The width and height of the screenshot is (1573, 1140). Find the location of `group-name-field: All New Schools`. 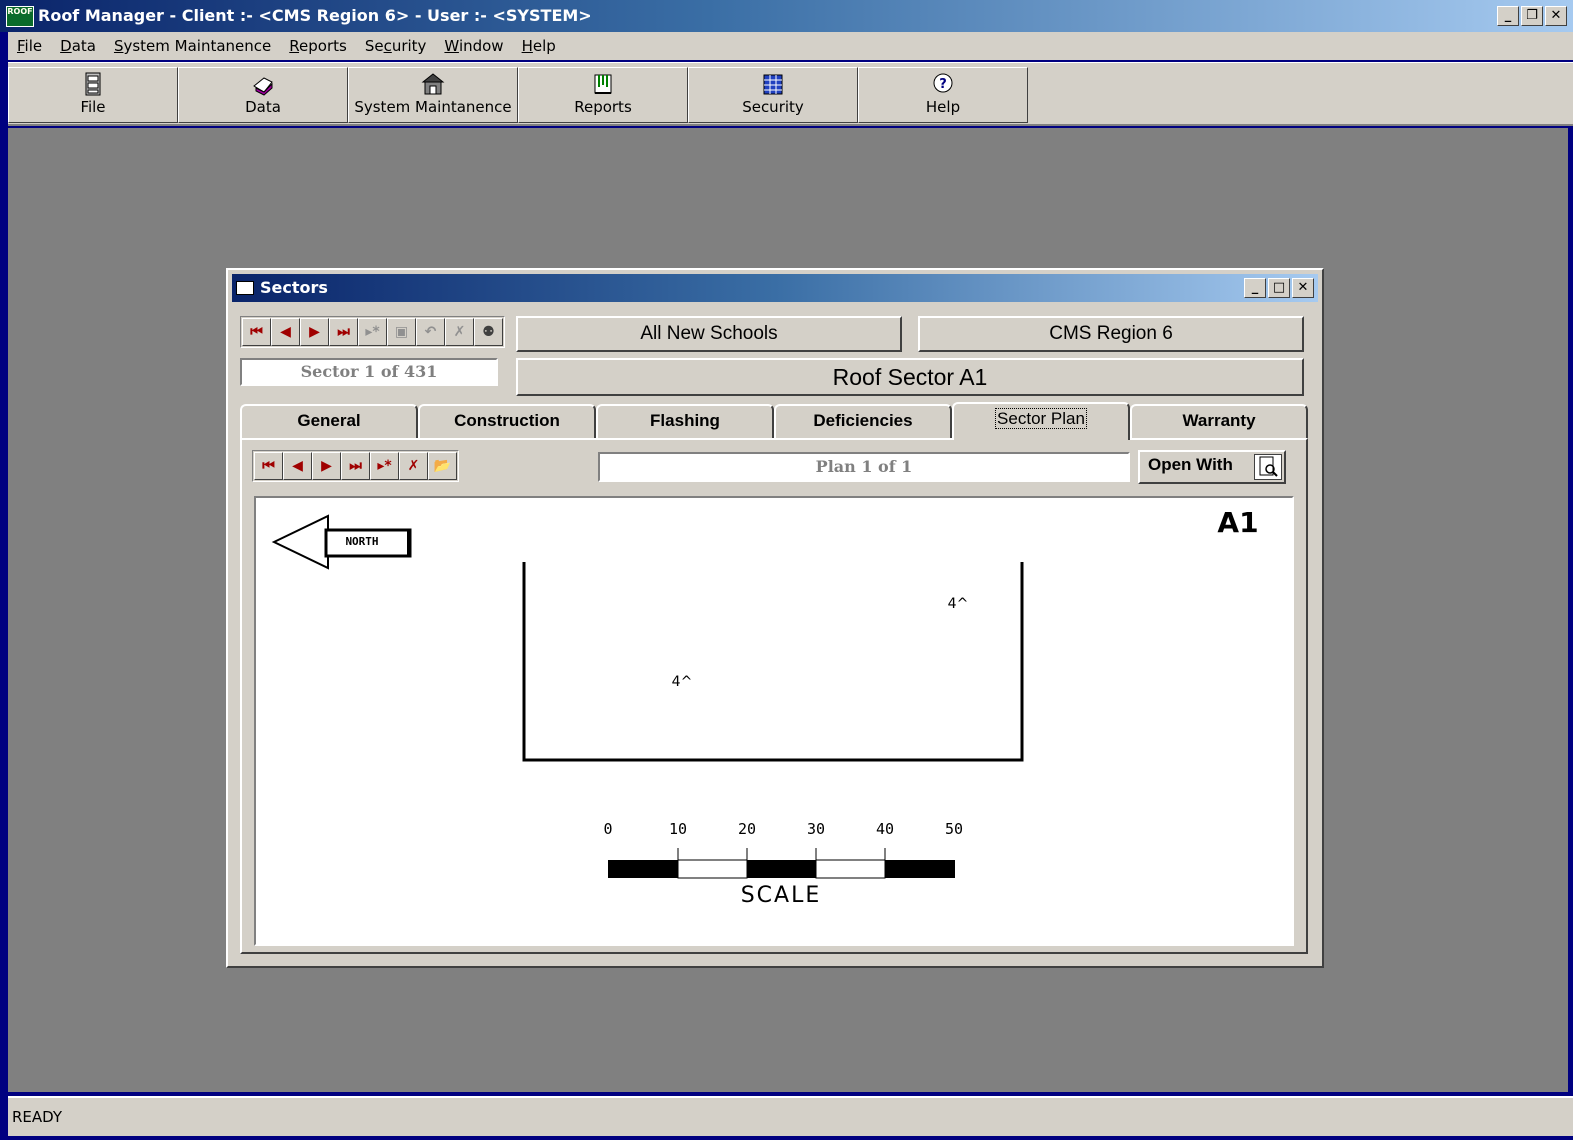

group-name-field: All New Schools is located at coordinates (709, 334).